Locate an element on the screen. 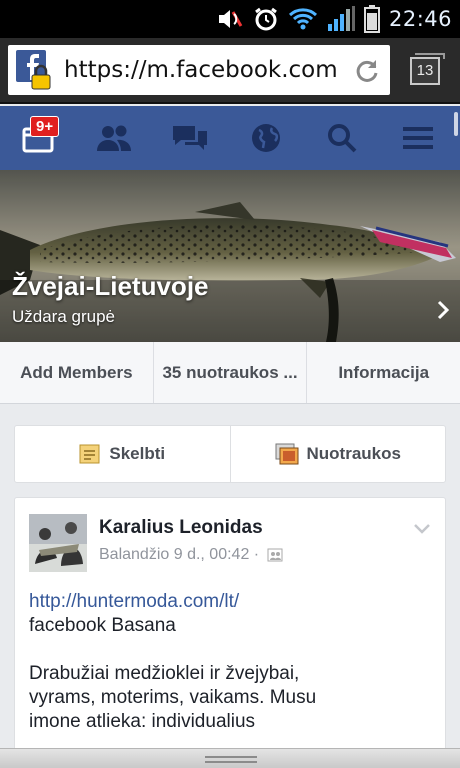 Image resolution: width=460 pixels, height=768 pixels. bottom-bar is located at coordinates (230, 758).